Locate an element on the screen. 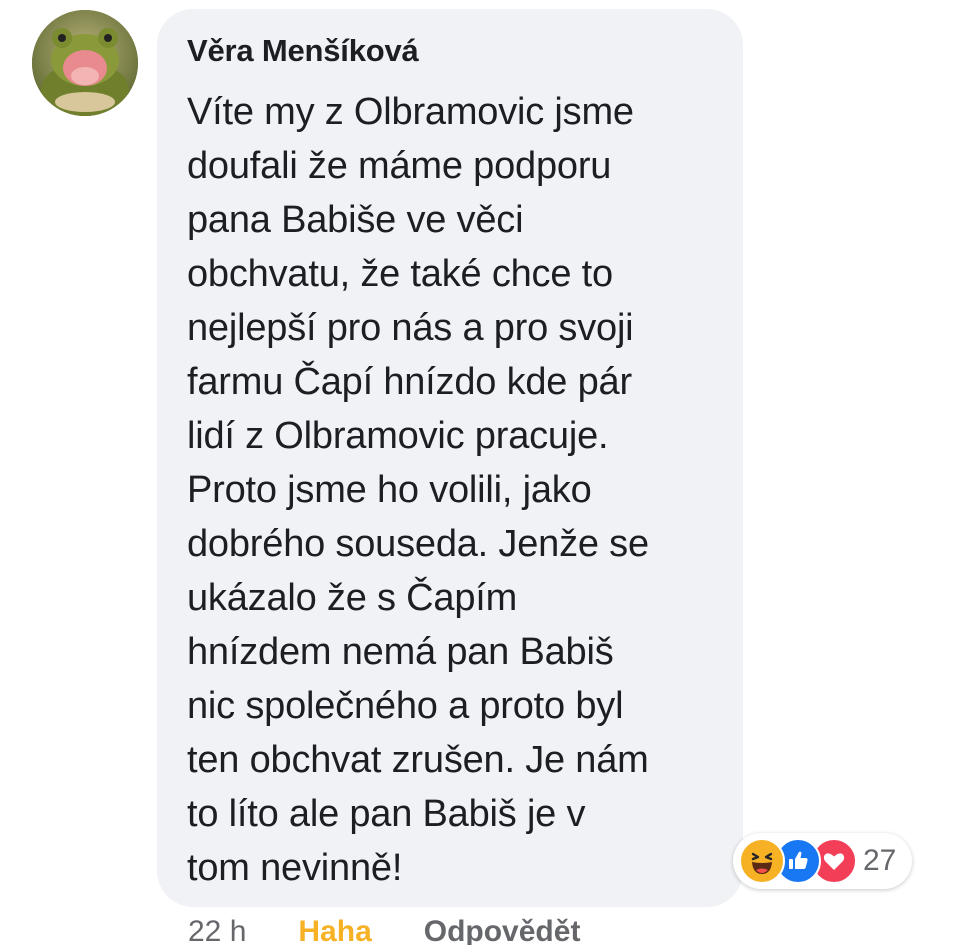 The width and height of the screenshot is (960, 945). comment-line: nejlepší pro nás a pro svoji is located at coordinates (410, 328).